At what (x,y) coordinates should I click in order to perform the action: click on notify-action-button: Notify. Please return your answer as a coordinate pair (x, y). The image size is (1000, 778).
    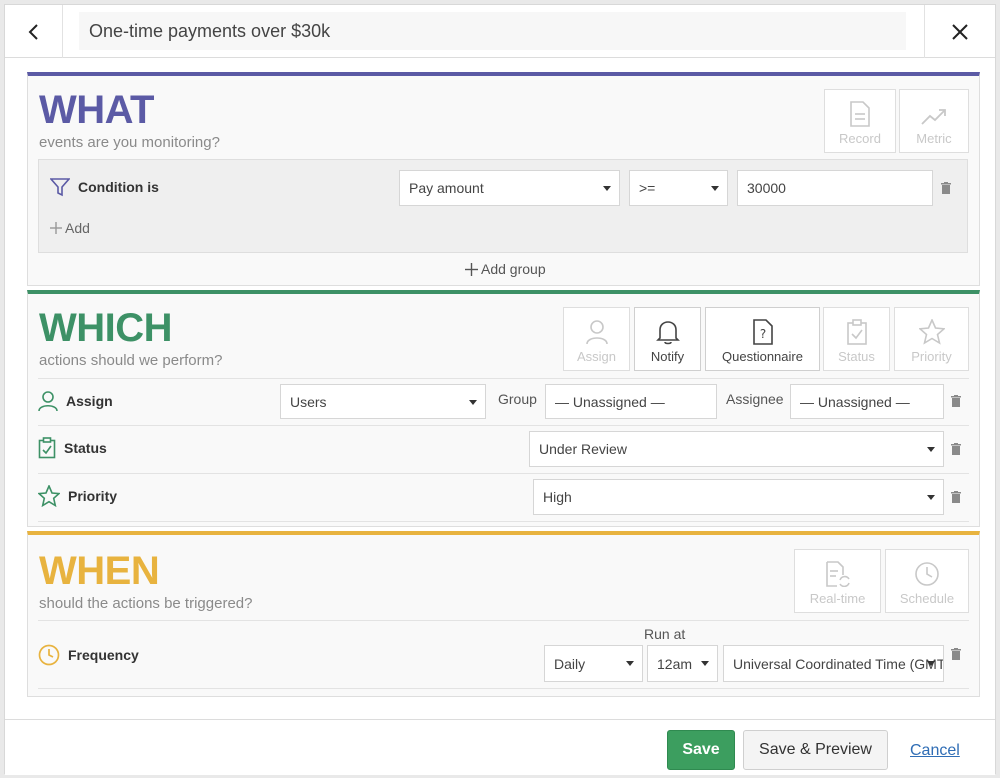
    Looking at the image, I should click on (667, 339).